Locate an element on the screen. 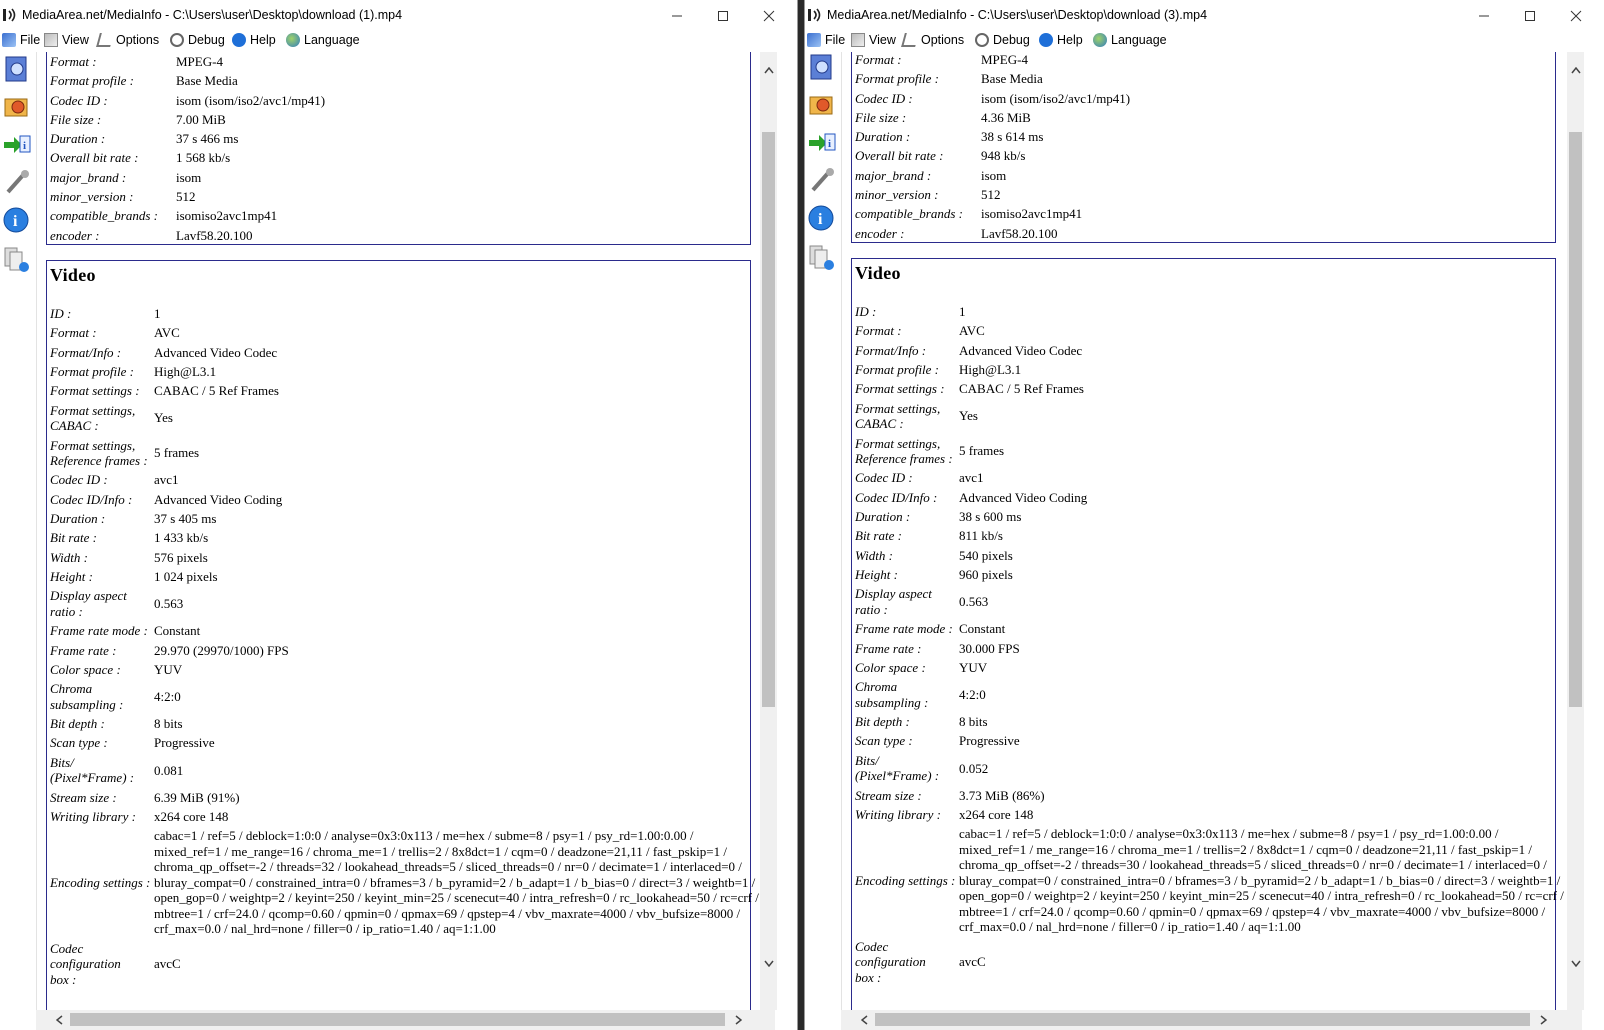  field-label: Frame rate : is located at coordinates (83, 650).